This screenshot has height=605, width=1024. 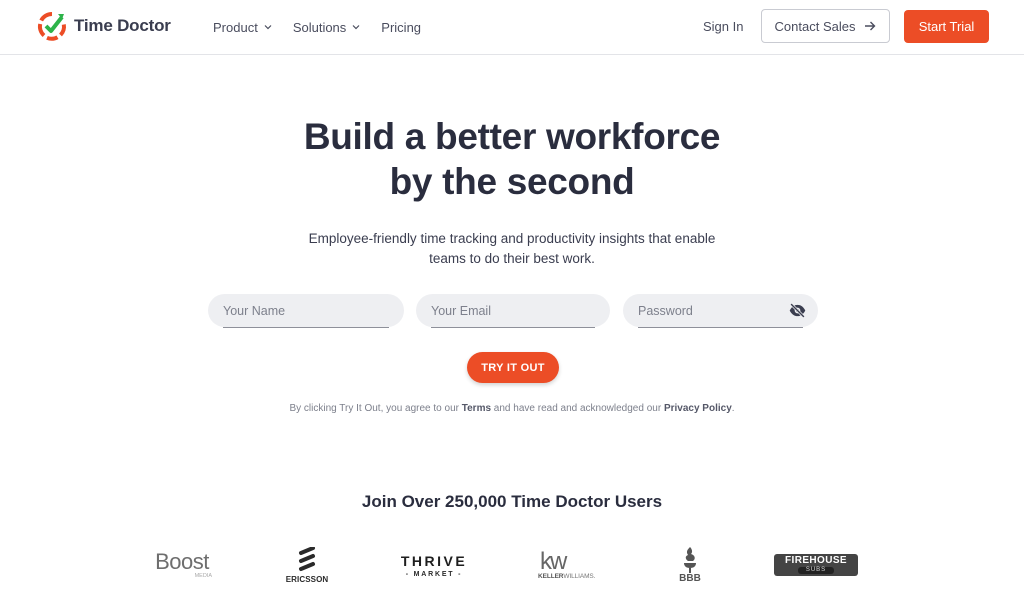 I want to click on nav-pricing: Pricing, so click(x=401, y=27).